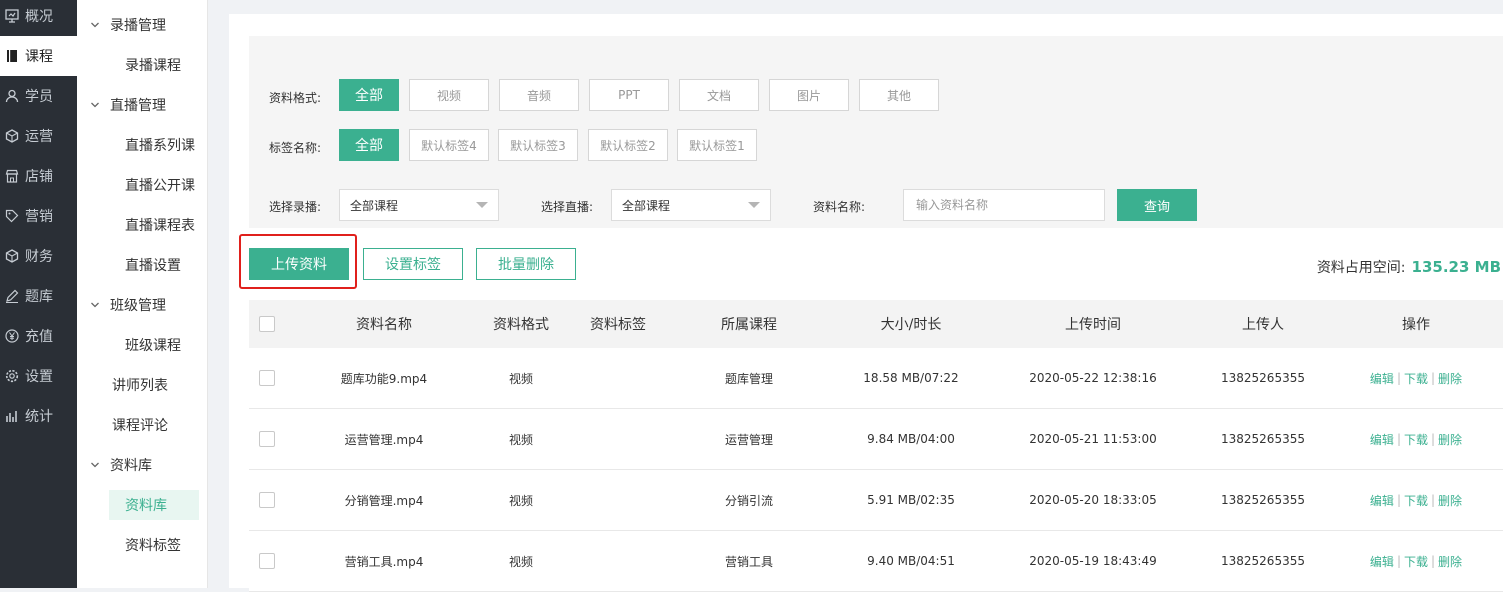 This screenshot has height=592, width=1503. I want to click on submenu-group-library: 资料库, so click(142, 465).